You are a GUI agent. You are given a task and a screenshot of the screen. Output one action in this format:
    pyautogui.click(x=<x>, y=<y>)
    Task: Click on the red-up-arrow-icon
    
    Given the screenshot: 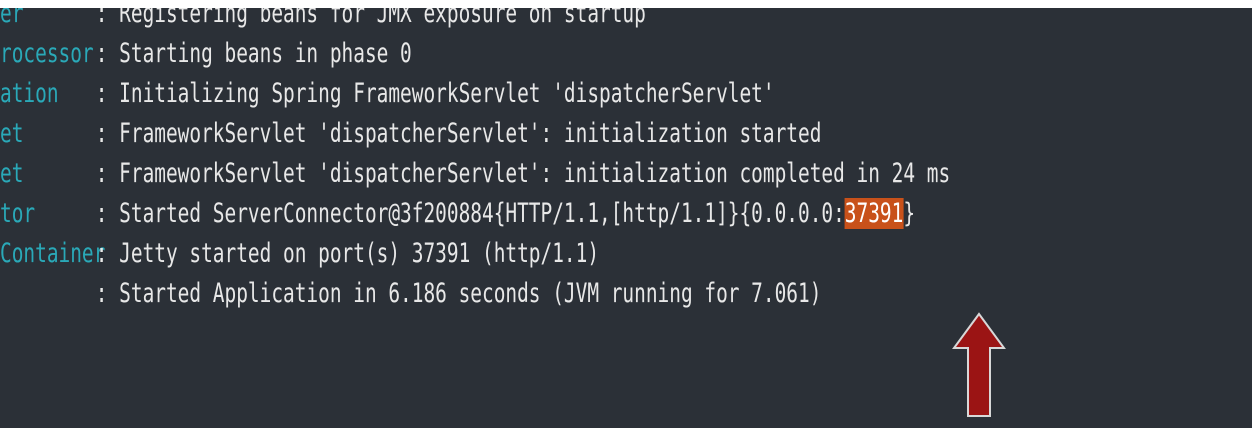 What is the action you would take?
    pyautogui.click(x=979, y=364)
    